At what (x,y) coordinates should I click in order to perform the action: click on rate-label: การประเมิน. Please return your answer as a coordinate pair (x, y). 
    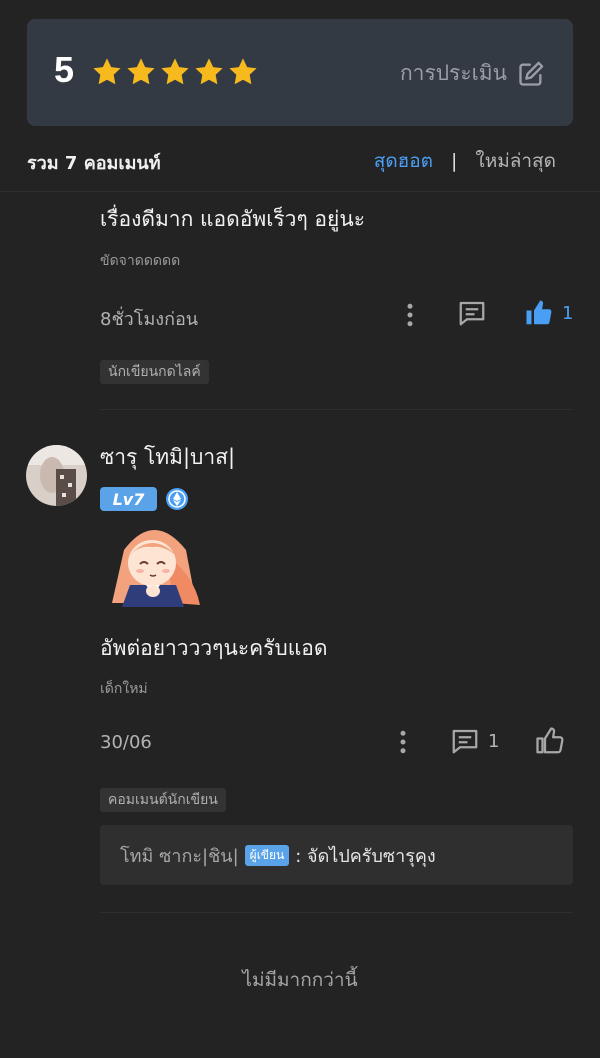
    Looking at the image, I should click on (453, 73).